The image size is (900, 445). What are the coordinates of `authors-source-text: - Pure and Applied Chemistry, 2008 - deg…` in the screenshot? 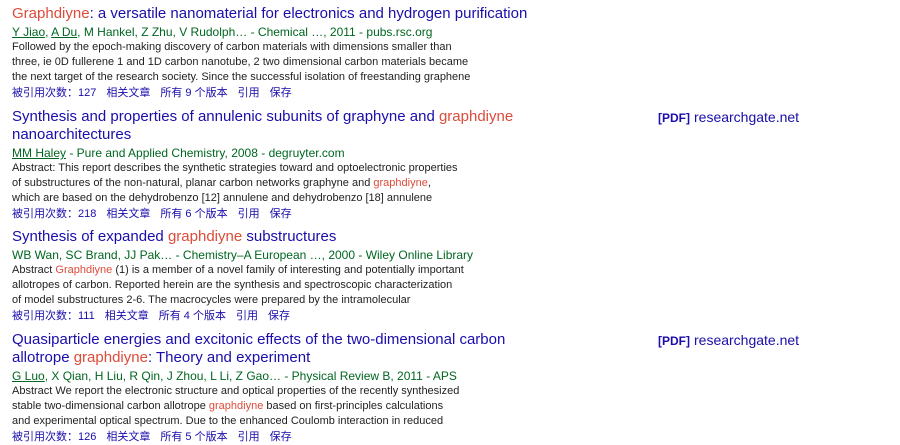 It's located at (205, 153).